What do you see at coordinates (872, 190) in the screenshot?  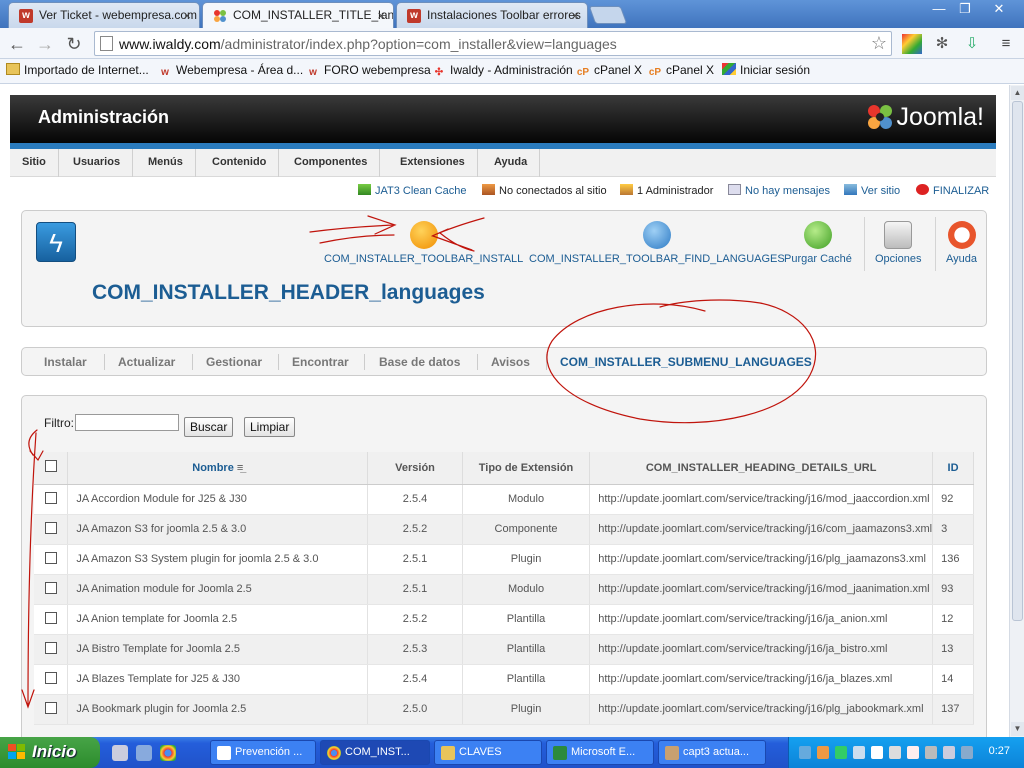 I see `view-site-link: Ver sitio` at bounding box center [872, 190].